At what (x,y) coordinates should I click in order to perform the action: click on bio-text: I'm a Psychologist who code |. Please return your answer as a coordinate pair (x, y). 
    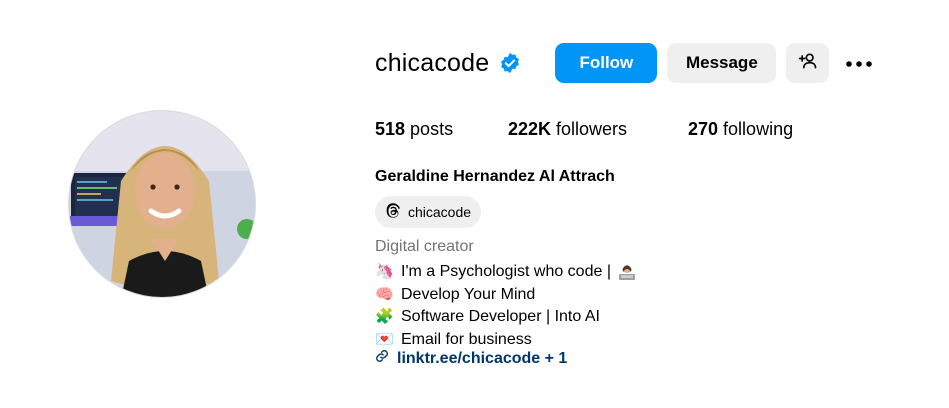
    Looking at the image, I should click on (506, 271).